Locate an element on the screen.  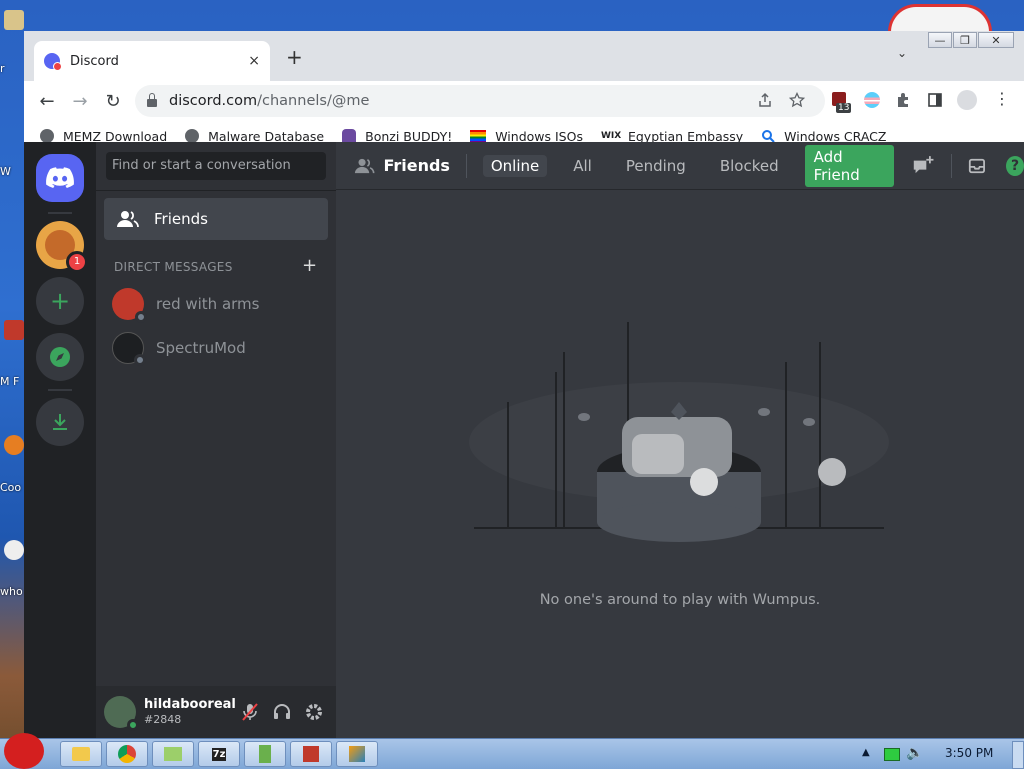
tab-discord: Discord × is located at coordinates (152, 61).